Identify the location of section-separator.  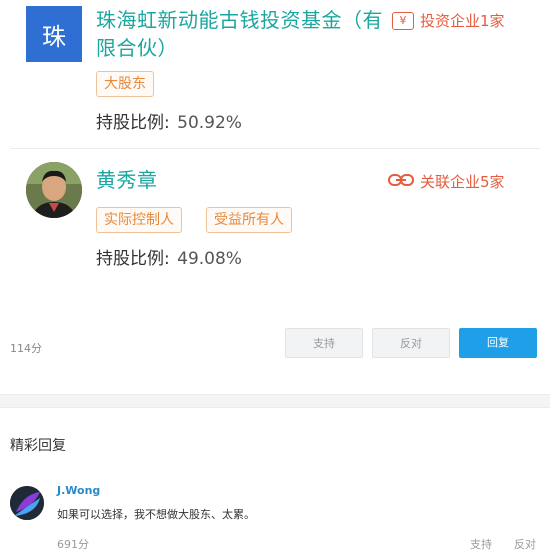
(275, 401).